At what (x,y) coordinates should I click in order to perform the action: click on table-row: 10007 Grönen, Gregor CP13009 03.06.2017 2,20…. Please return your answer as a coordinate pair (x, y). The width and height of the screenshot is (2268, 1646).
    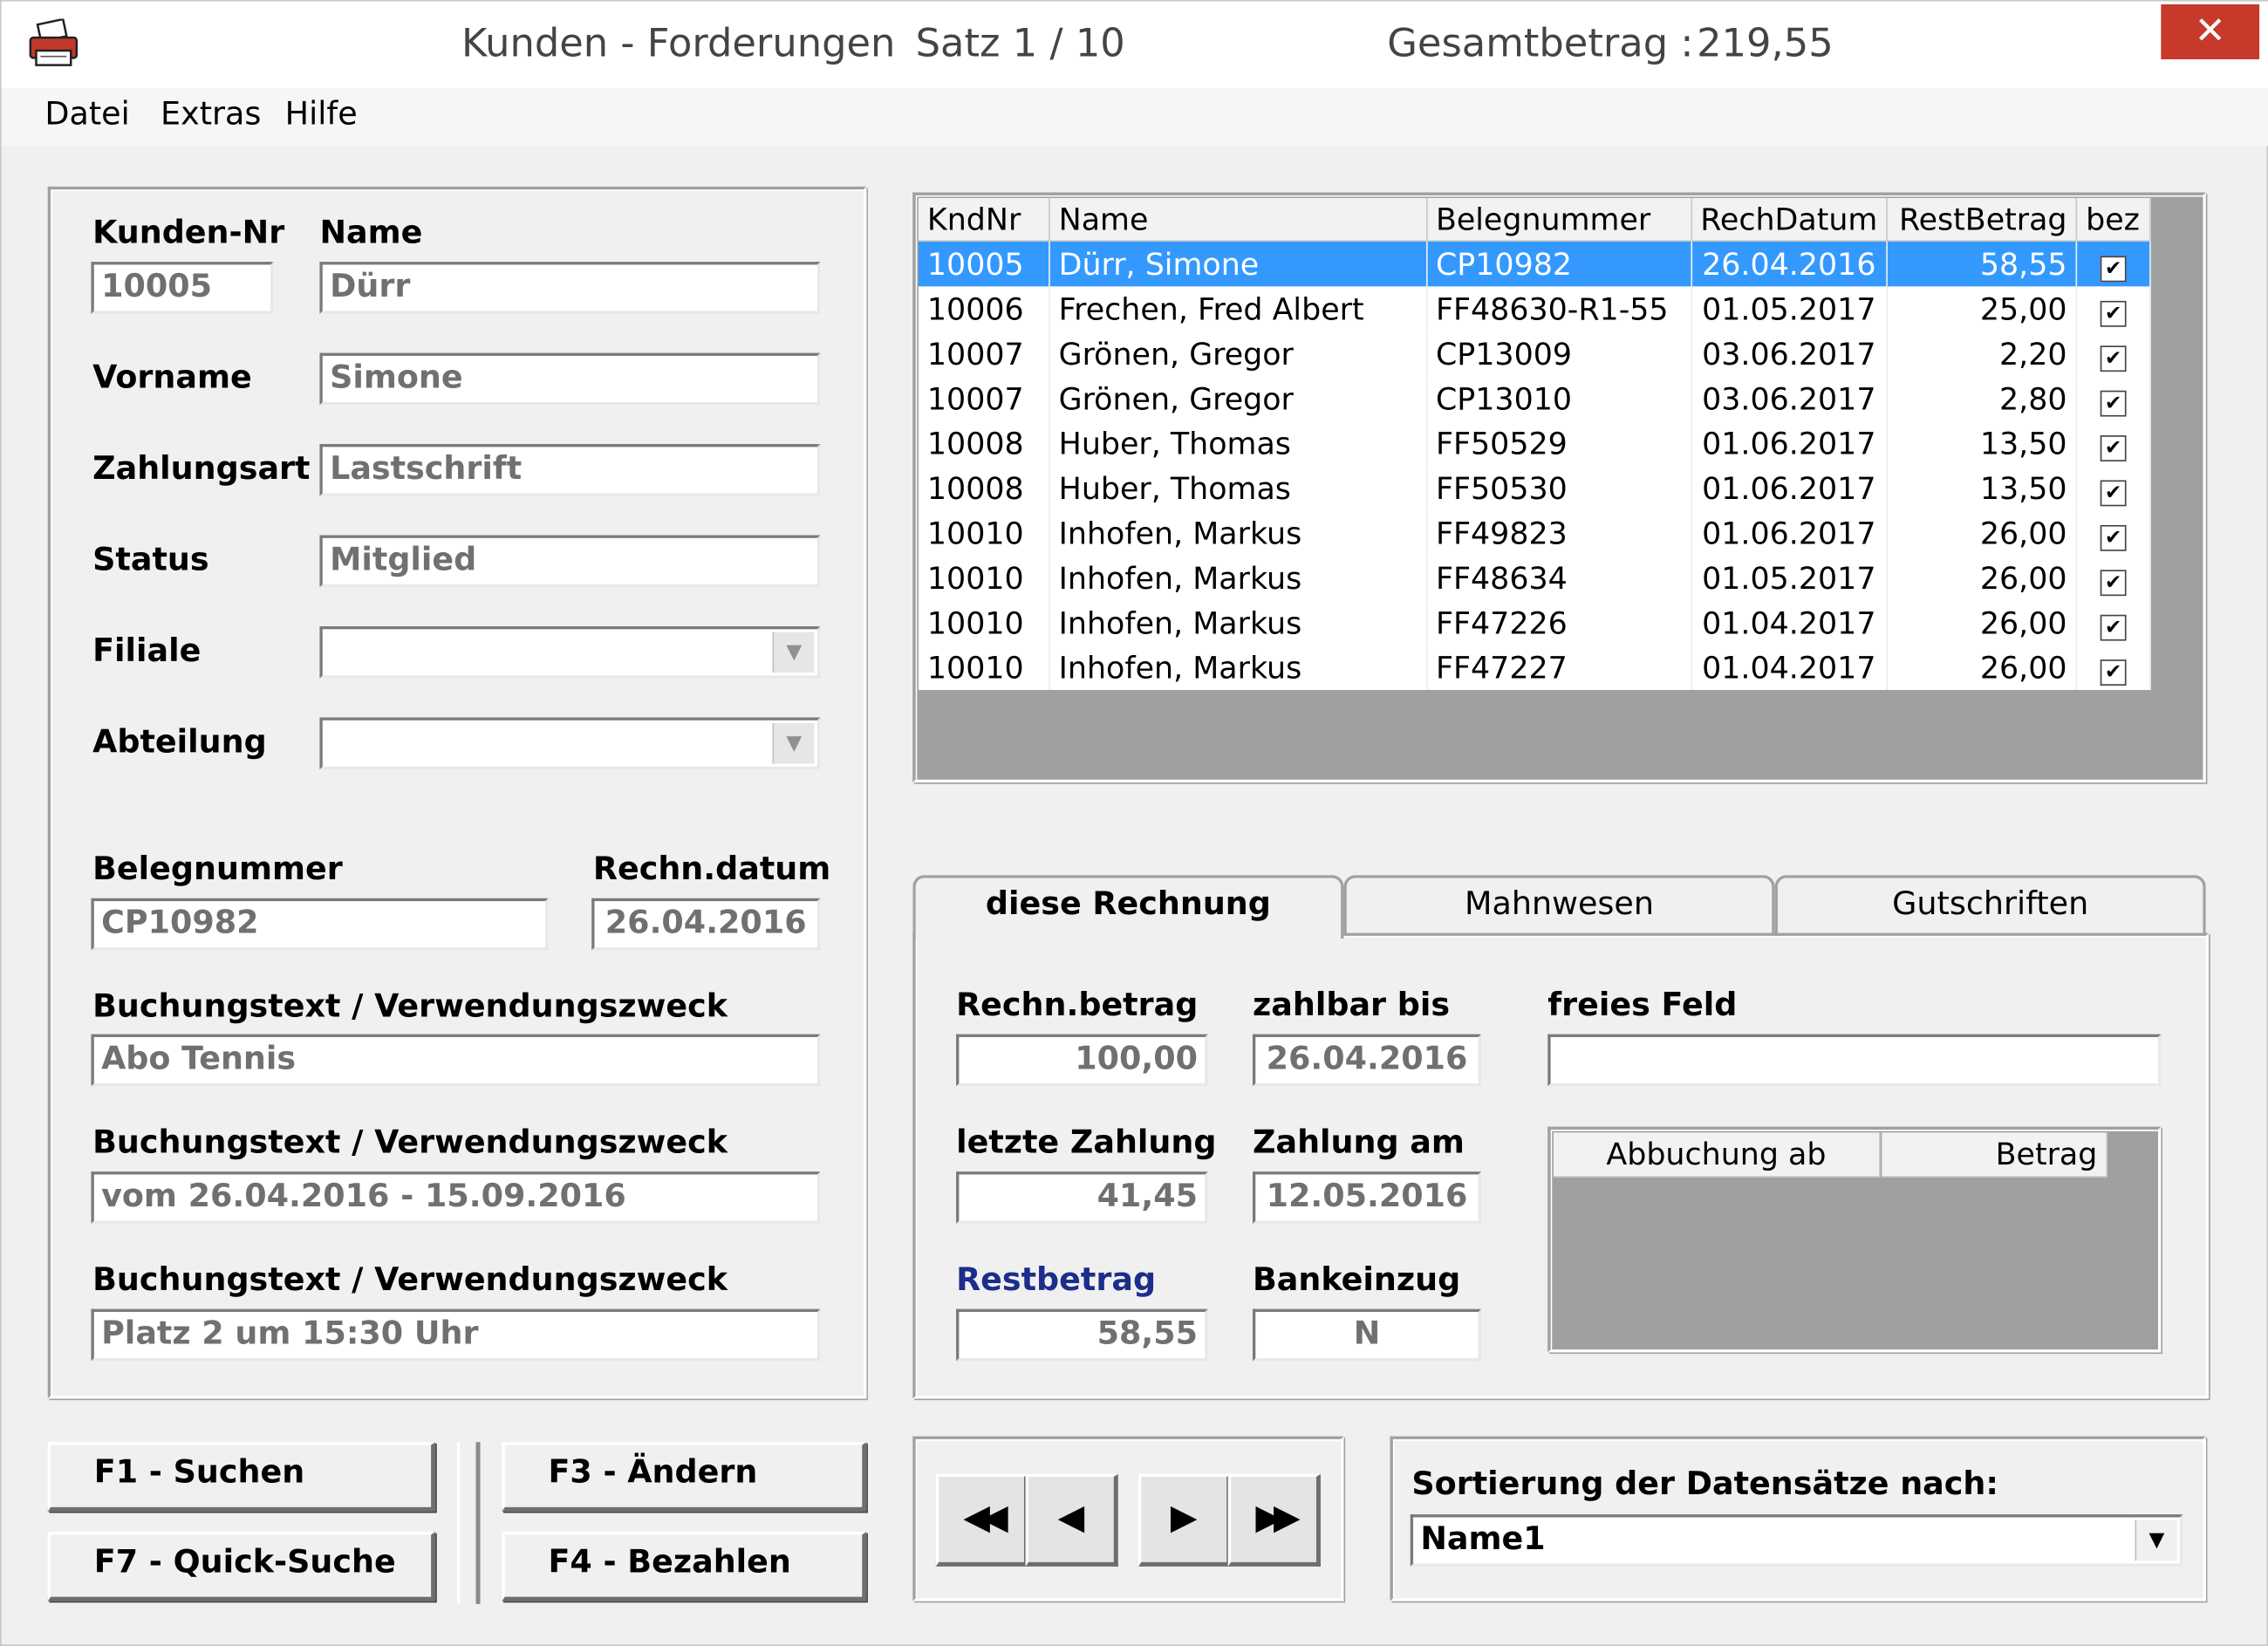
    Looking at the image, I should click on (1534, 354).